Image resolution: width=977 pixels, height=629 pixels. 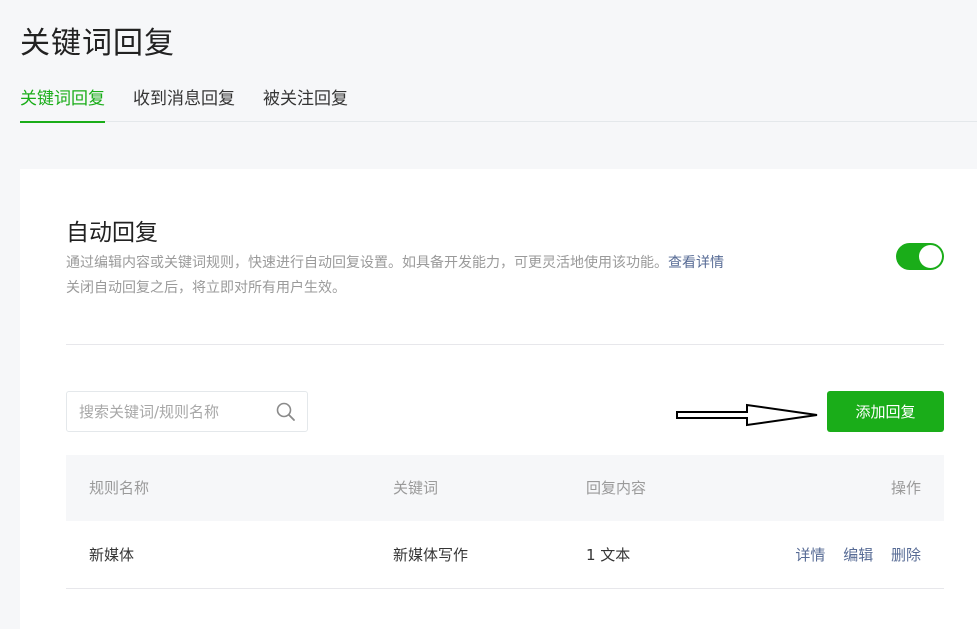 What do you see at coordinates (431, 555) in the screenshot?
I see `cell-keyword: 新媒体写作` at bounding box center [431, 555].